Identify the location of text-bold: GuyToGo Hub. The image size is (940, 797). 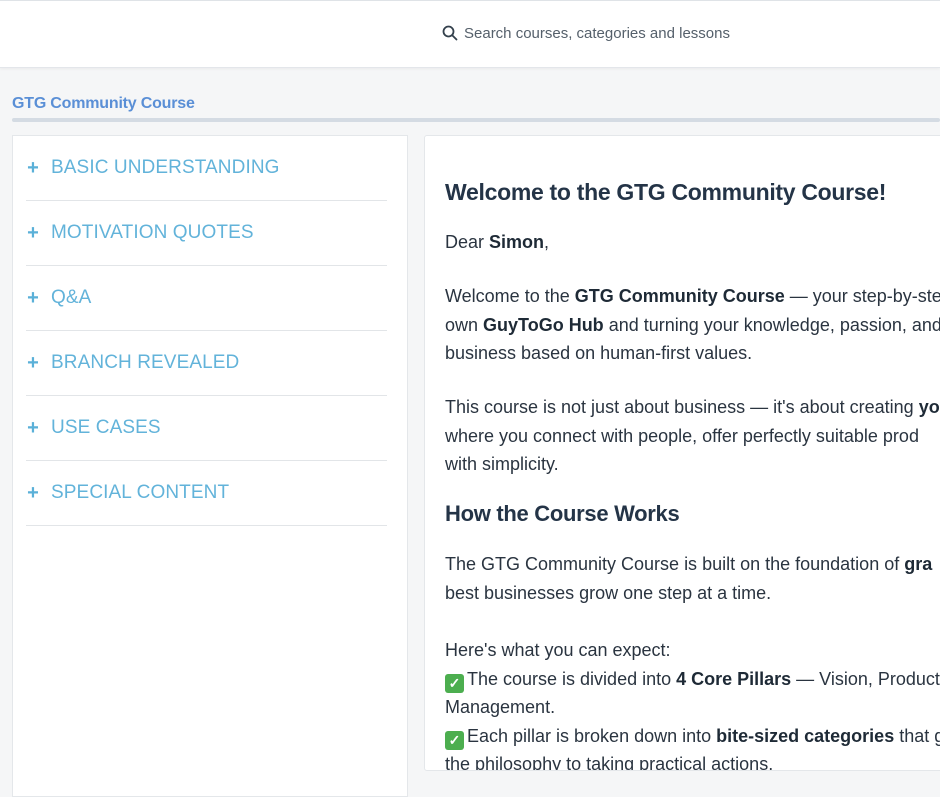
(543, 324).